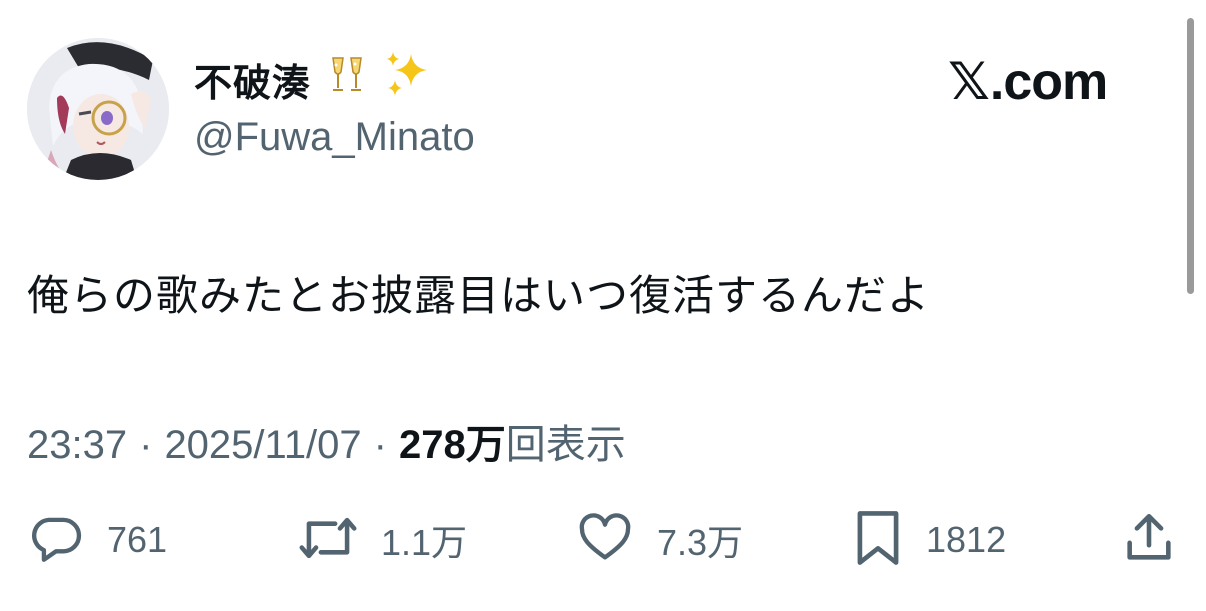 This screenshot has height=611, width=1206. What do you see at coordinates (878, 540) in the screenshot?
I see `bookmark-icon` at bounding box center [878, 540].